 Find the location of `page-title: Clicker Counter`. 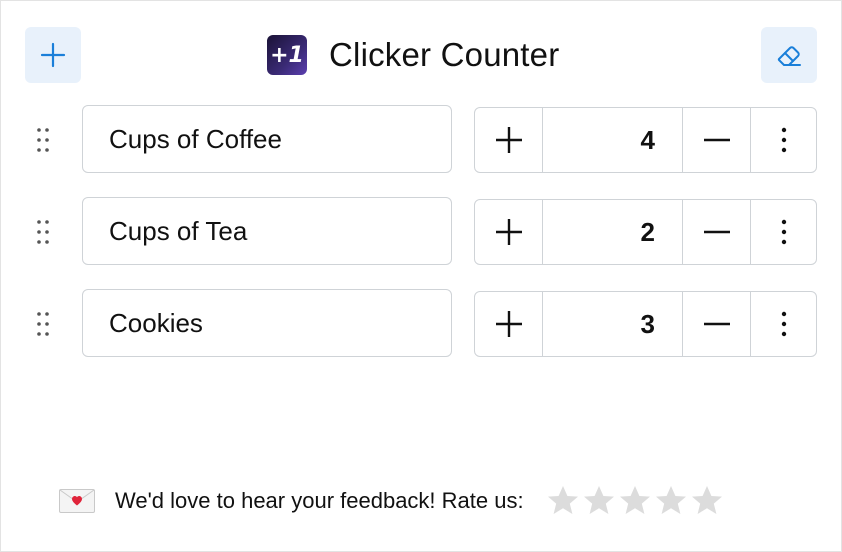

page-title: Clicker Counter is located at coordinates (444, 54).